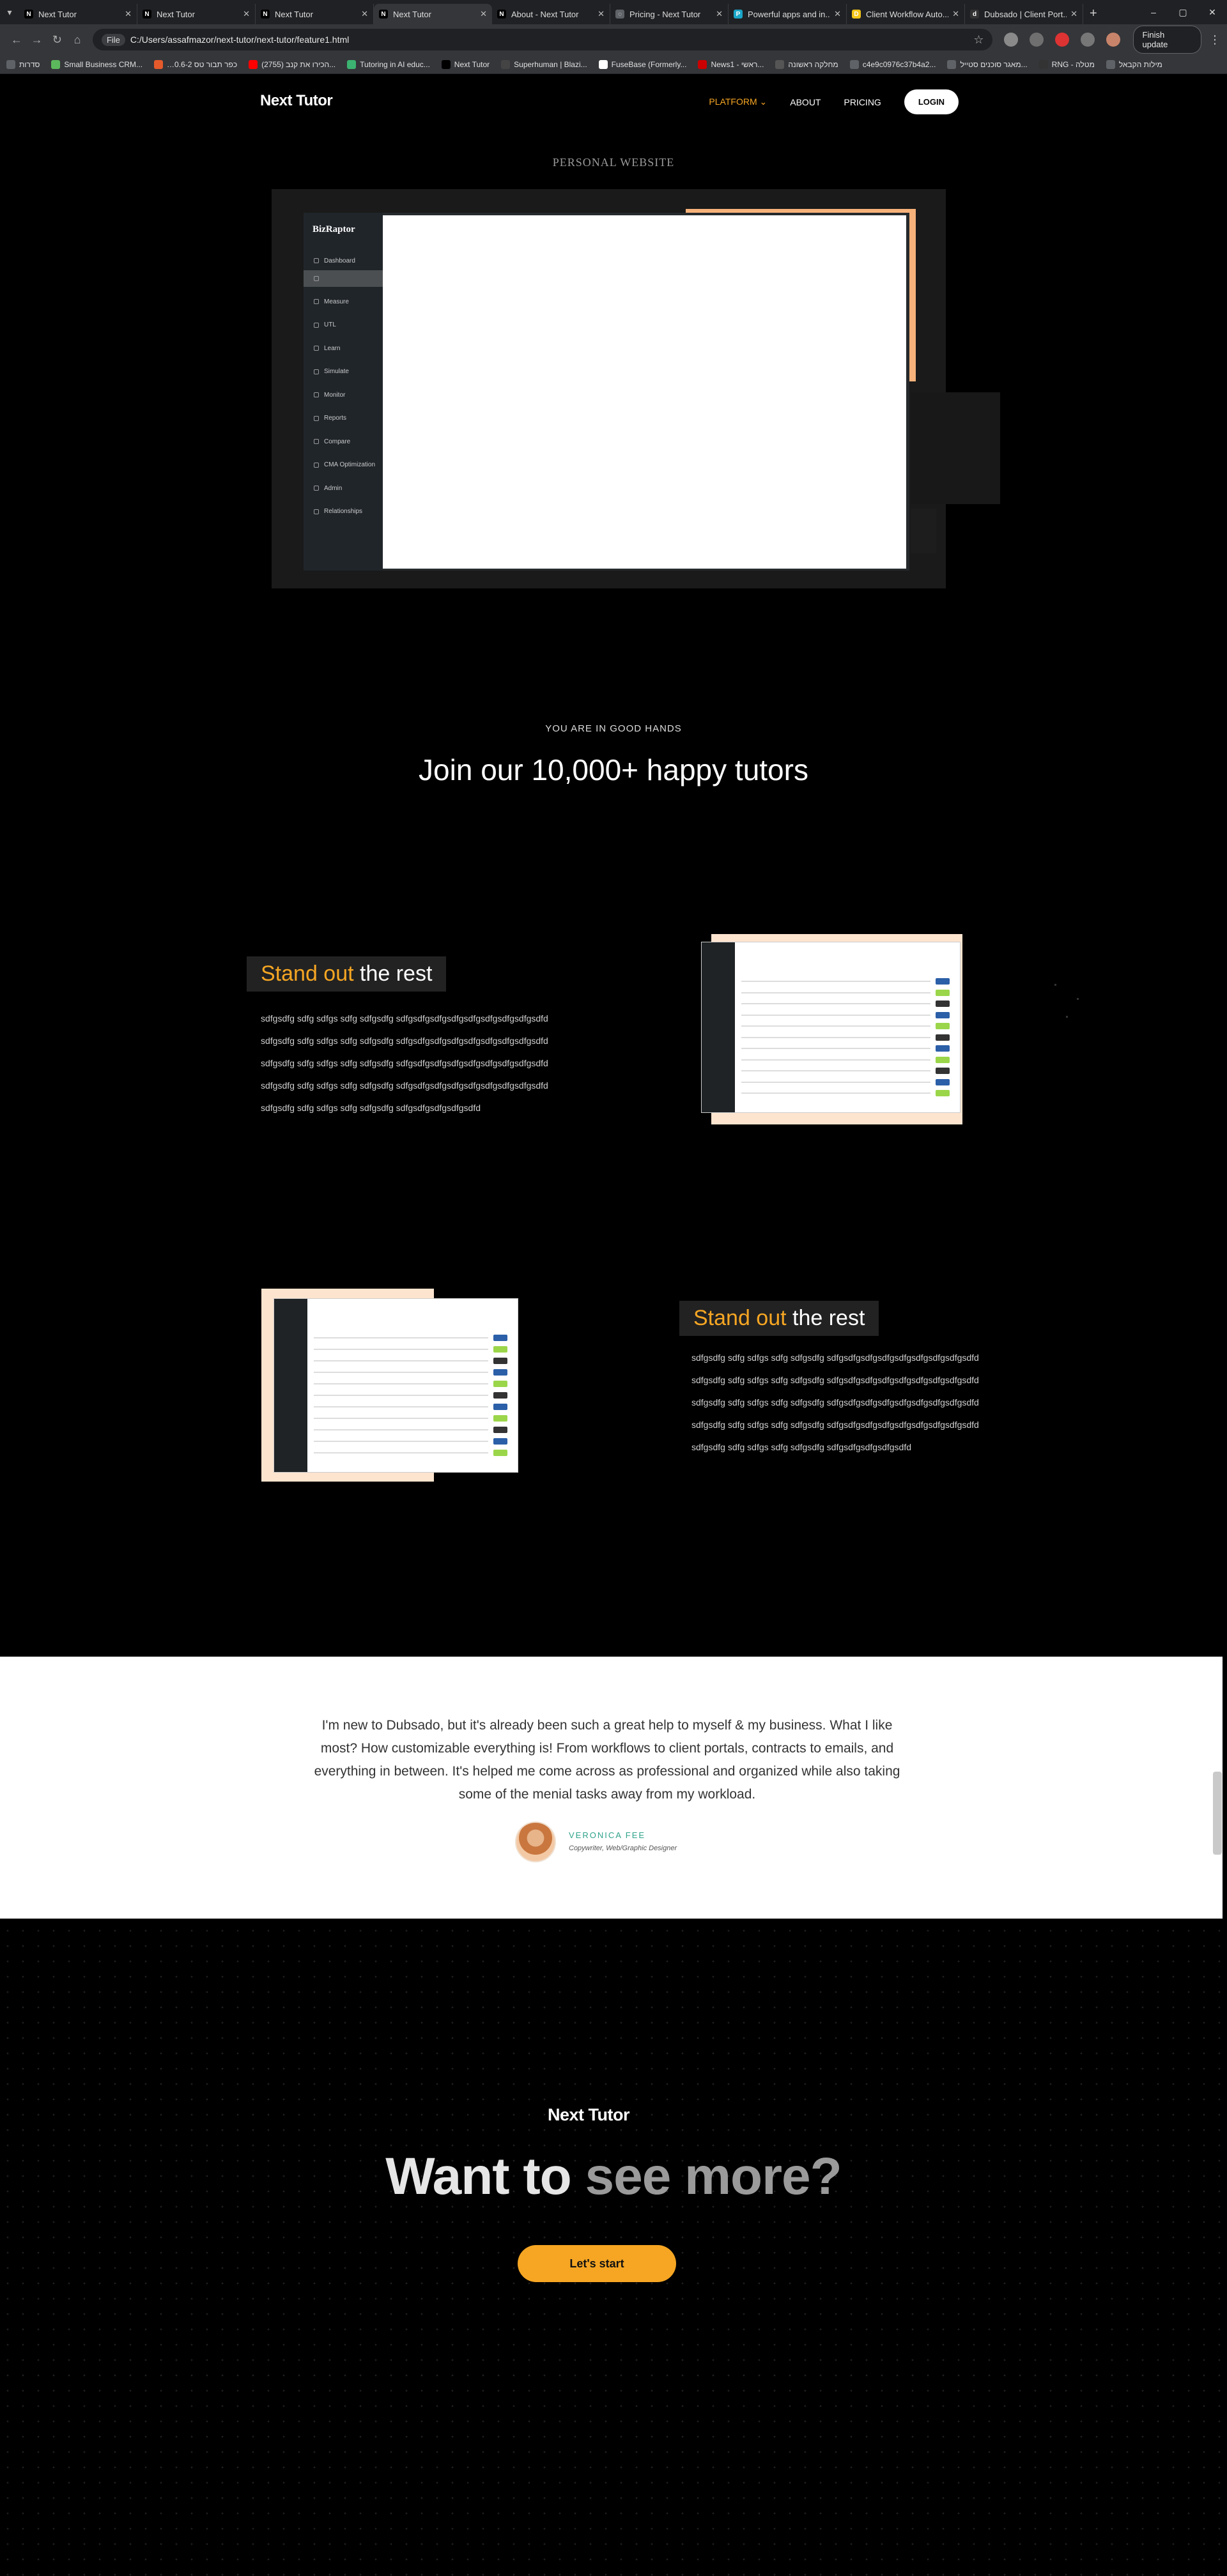 This screenshot has height=2576, width=1227. Describe the element at coordinates (1217, 1813) in the screenshot. I see `scrollbar-thumb` at that location.